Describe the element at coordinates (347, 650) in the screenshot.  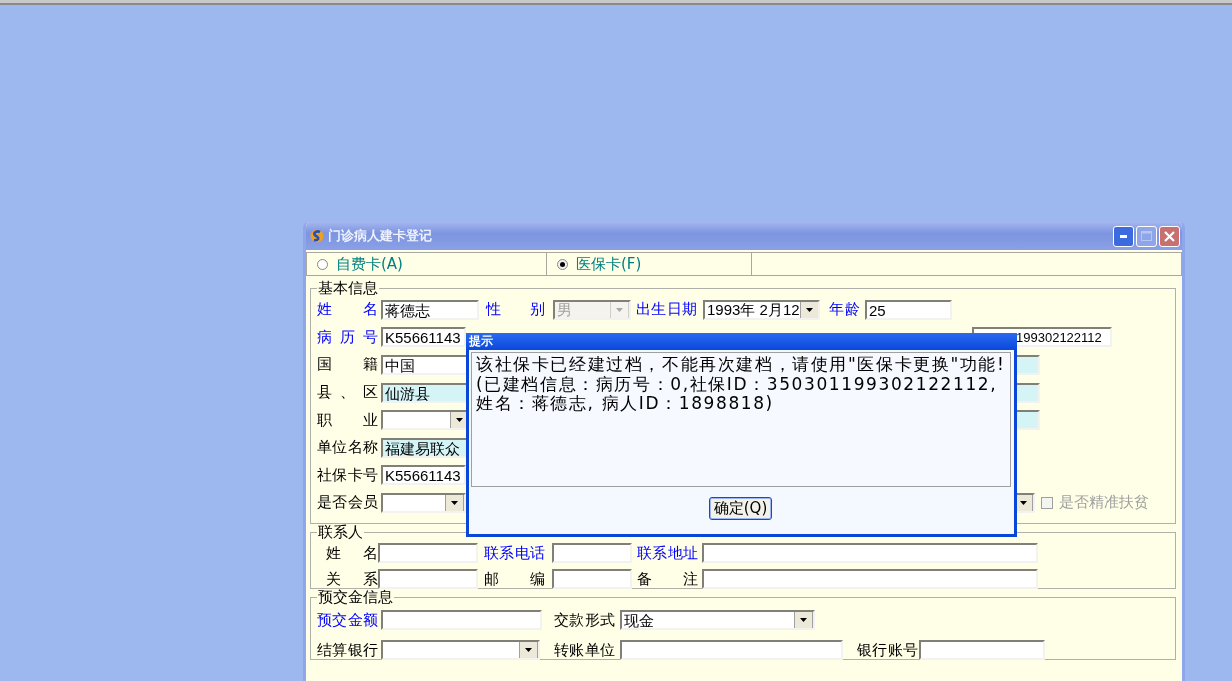
I see `field-label: 结算银行` at that location.